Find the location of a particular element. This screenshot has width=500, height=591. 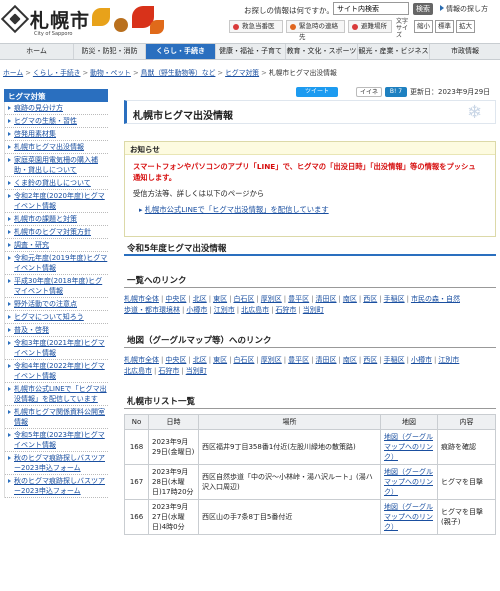

area-map-link: 豊平区 is located at coordinates (298, 360).